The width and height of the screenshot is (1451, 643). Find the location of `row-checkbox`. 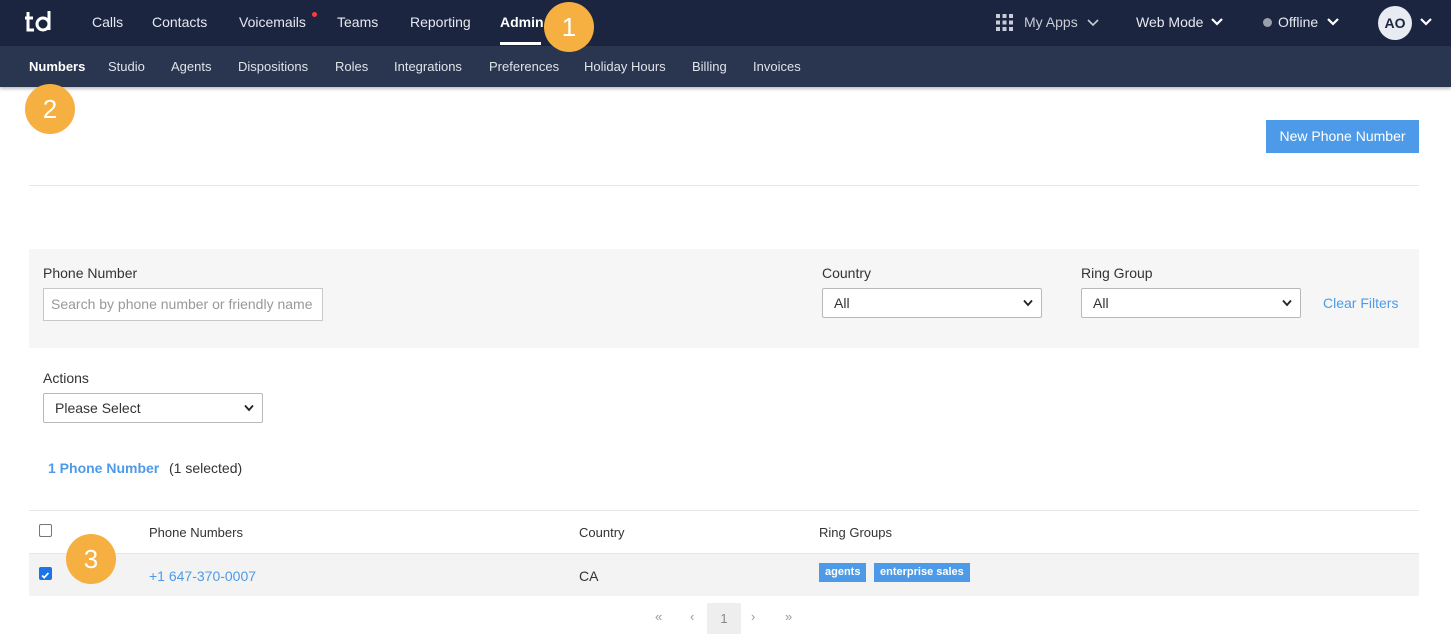

row-checkbox is located at coordinates (45, 573).